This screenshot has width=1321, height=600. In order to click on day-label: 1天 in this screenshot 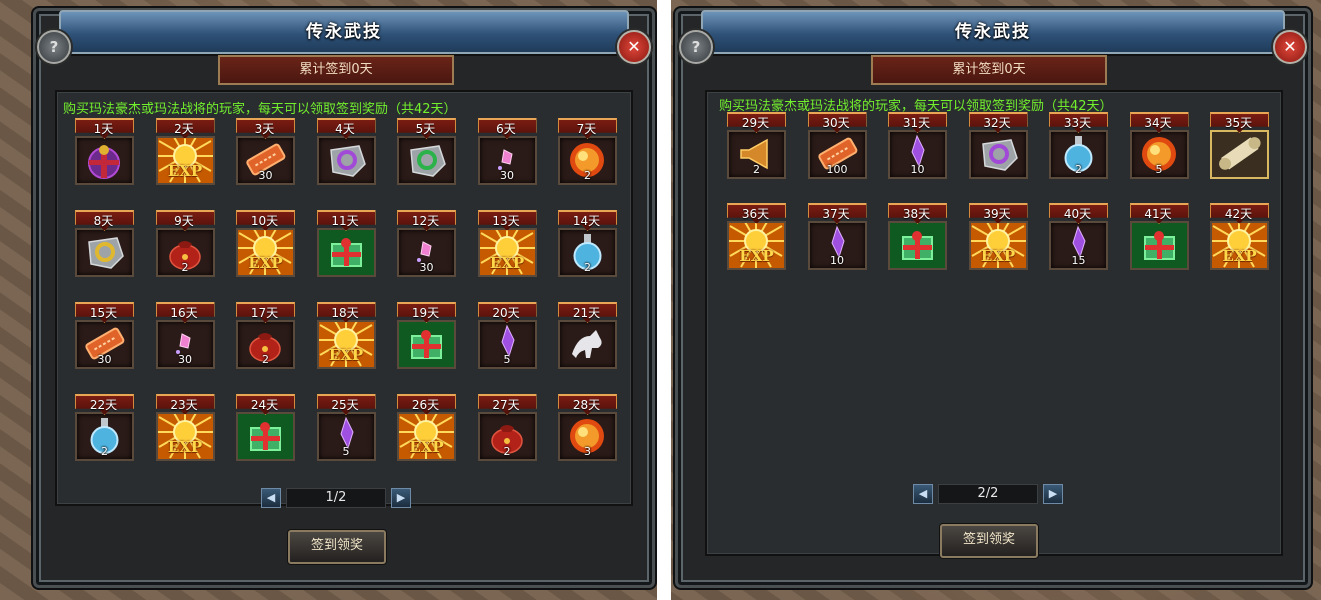, I will do `click(103, 129)`.